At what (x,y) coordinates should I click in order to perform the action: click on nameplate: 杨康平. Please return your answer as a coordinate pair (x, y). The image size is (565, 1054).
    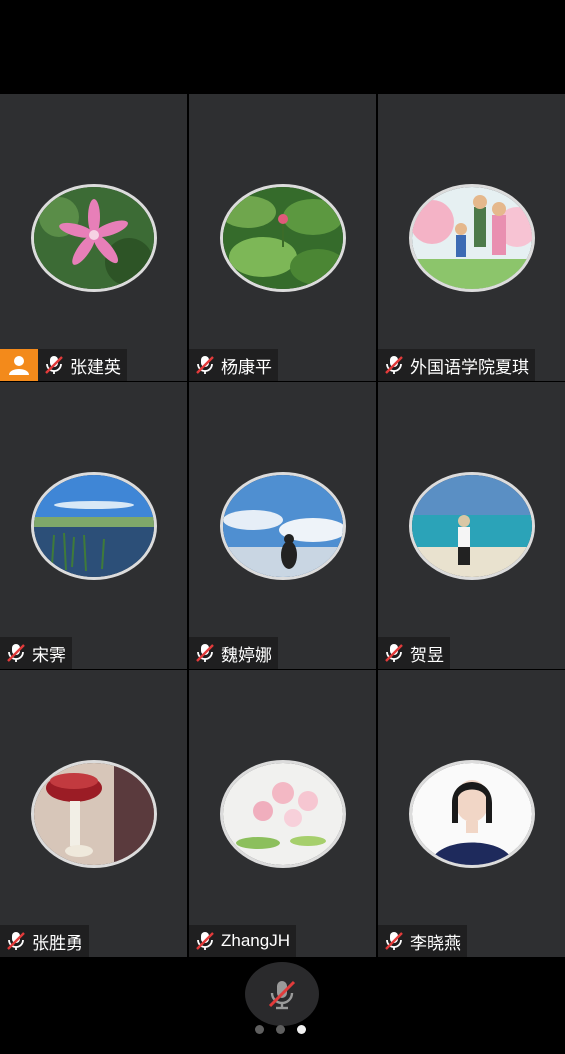
    Looking at the image, I should click on (233, 365).